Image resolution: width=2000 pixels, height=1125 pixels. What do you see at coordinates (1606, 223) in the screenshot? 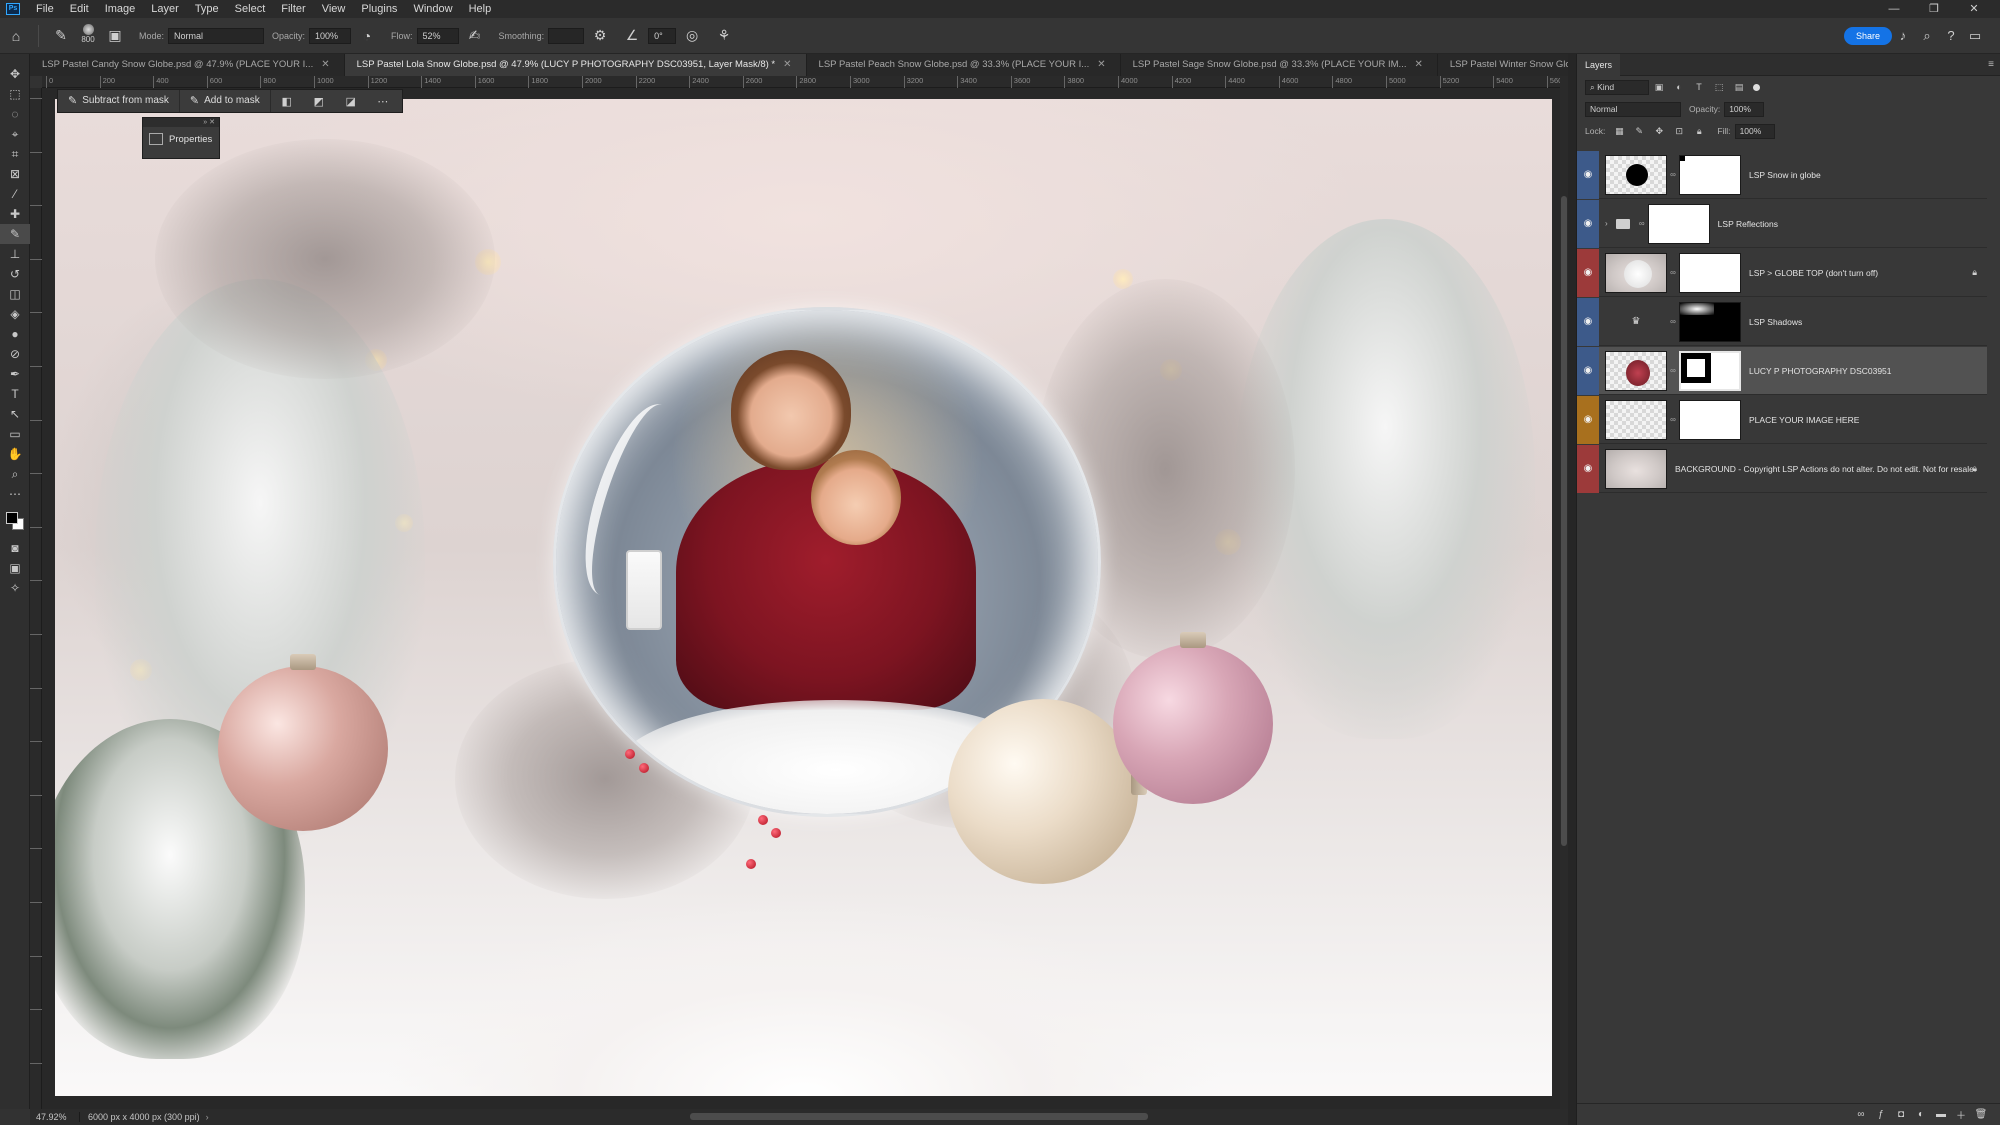
I see `group-expand-chevron-icon: ›` at bounding box center [1606, 223].